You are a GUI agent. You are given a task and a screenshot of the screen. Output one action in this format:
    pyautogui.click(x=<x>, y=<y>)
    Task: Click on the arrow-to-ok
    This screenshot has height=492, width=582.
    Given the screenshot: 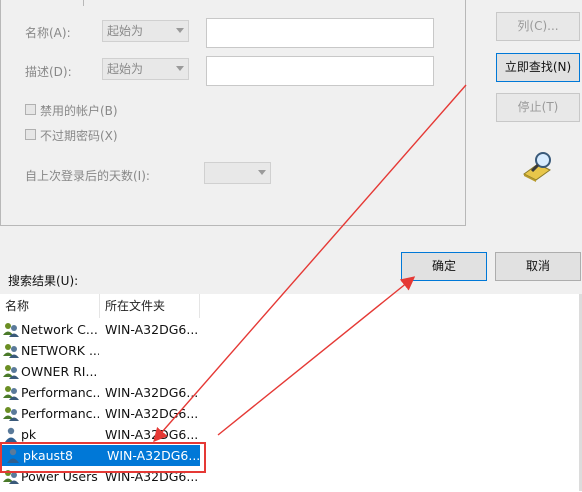 What is the action you would take?
    pyautogui.click(x=316, y=356)
    